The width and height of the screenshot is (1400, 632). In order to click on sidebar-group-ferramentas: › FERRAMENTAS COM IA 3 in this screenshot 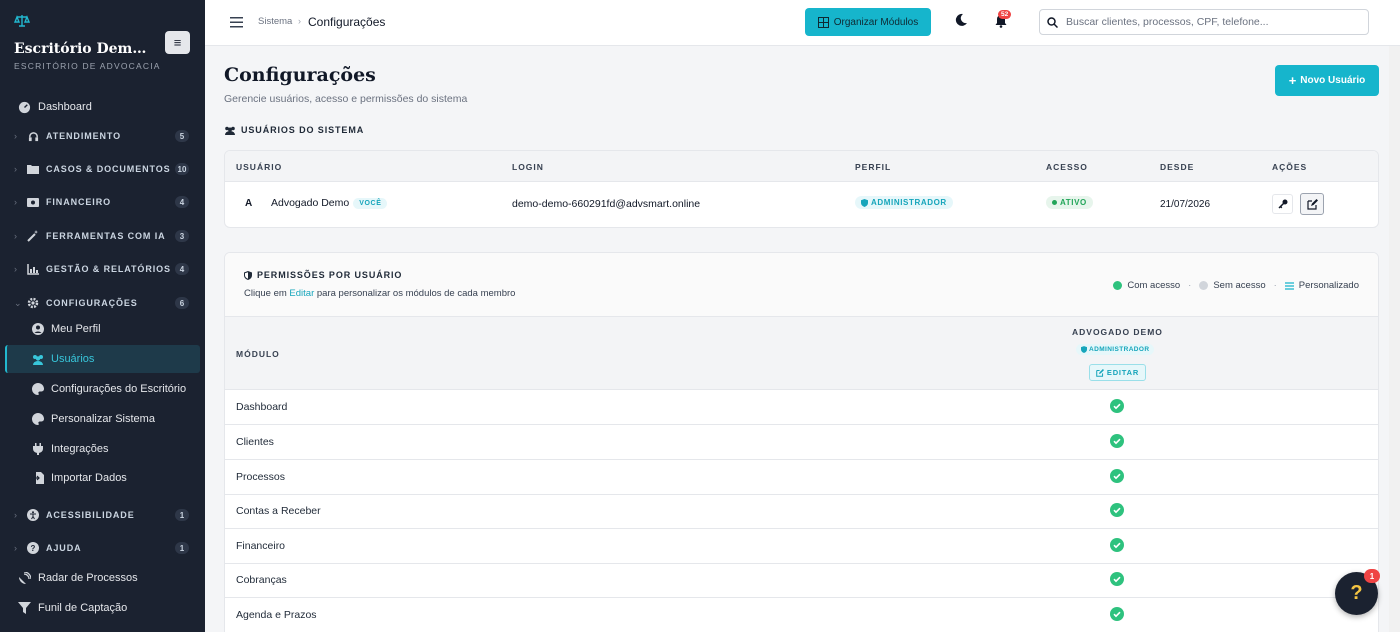, I will do `click(102, 236)`.